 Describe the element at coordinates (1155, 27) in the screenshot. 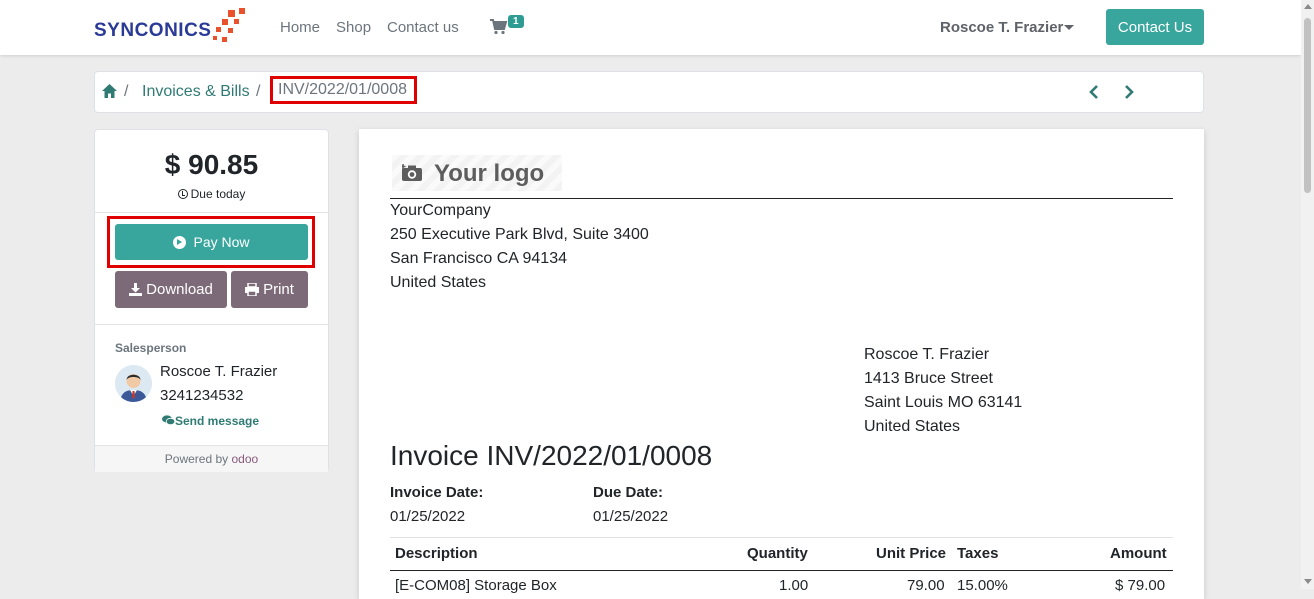

I see `contact-us-button: Contact Us` at that location.